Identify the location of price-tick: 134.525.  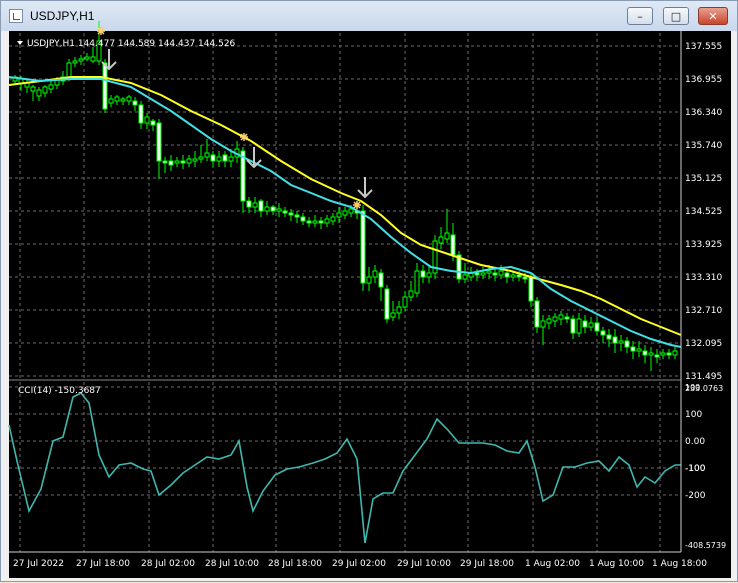
(703, 212).